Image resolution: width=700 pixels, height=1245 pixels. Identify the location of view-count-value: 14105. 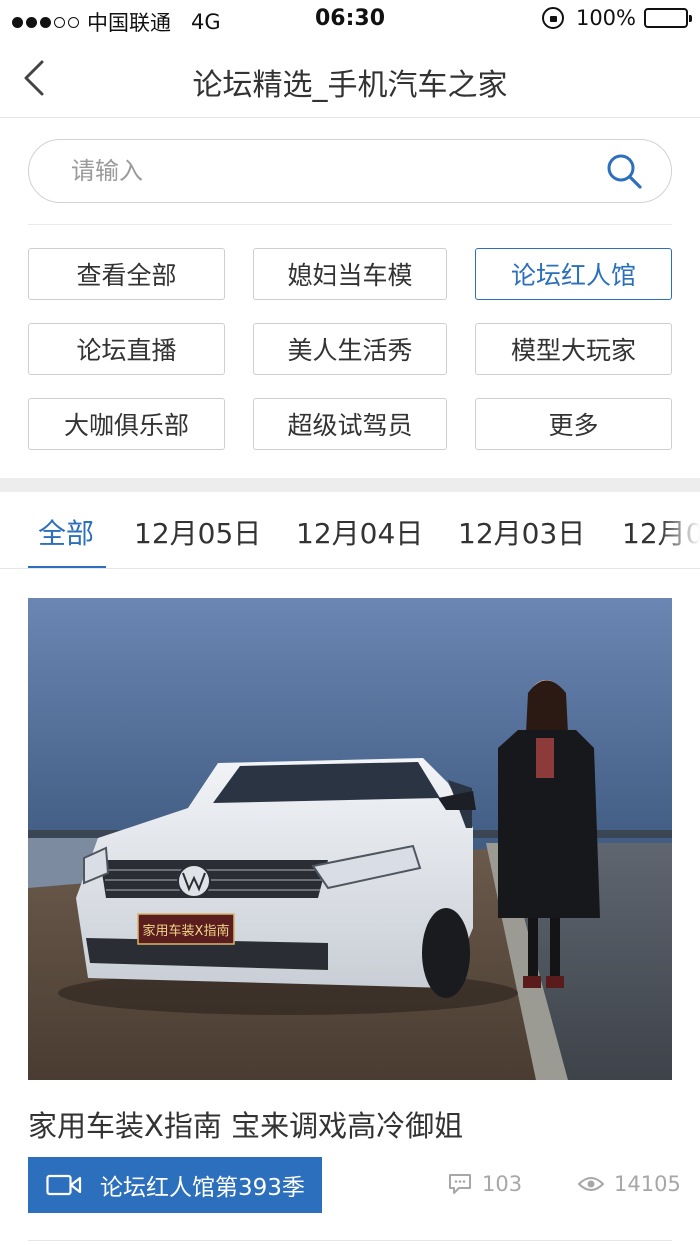
(647, 1184).